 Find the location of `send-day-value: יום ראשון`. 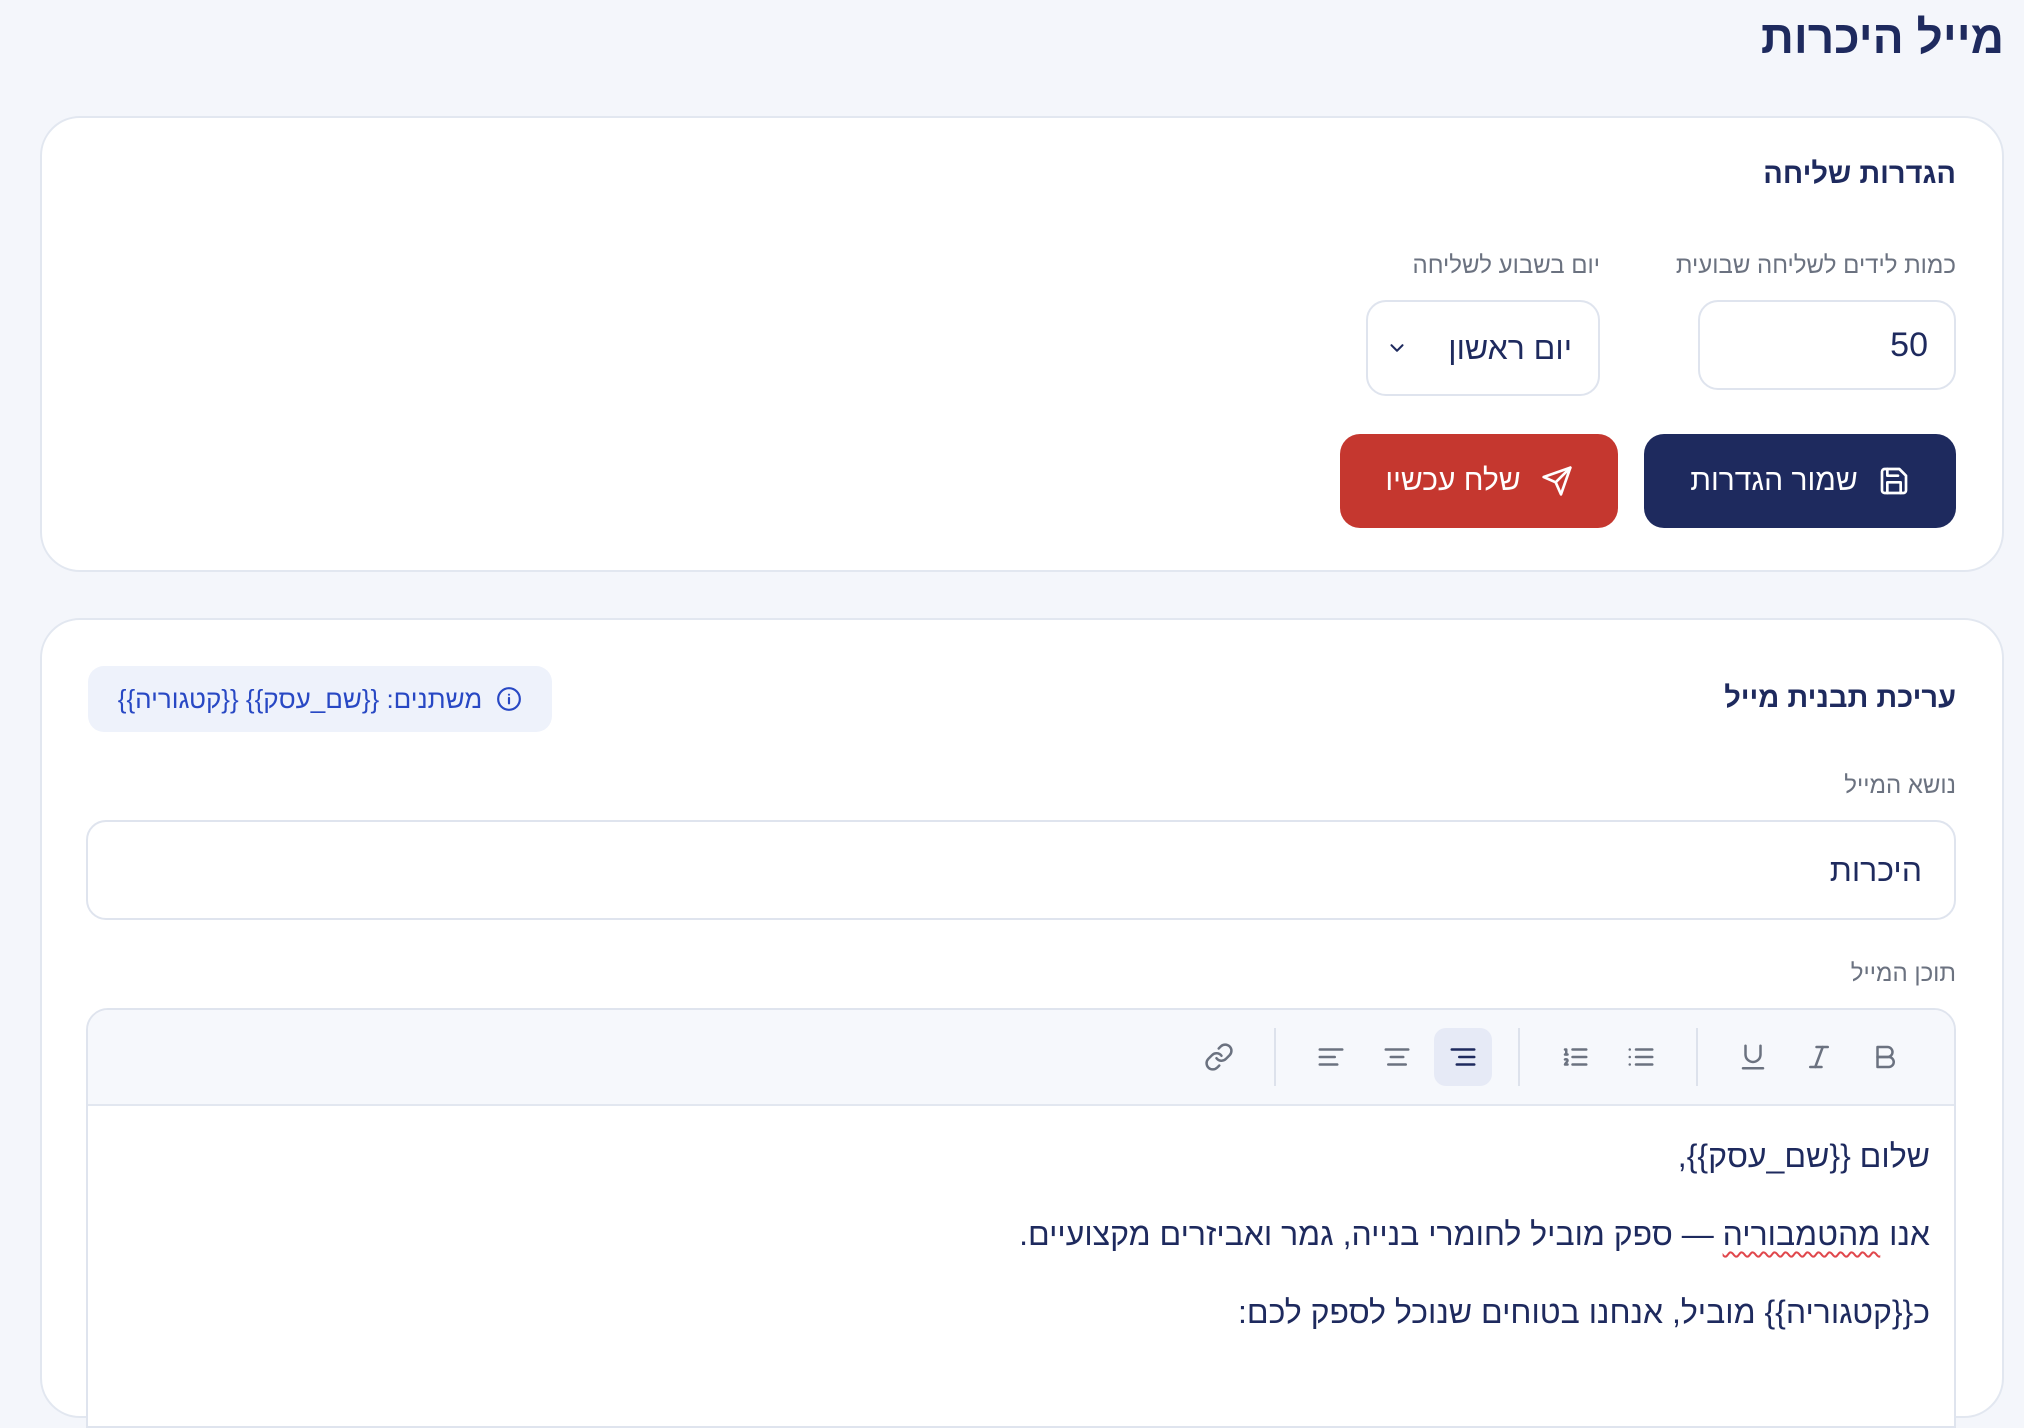

send-day-value: יום ראשון is located at coordinates (1510, 347).